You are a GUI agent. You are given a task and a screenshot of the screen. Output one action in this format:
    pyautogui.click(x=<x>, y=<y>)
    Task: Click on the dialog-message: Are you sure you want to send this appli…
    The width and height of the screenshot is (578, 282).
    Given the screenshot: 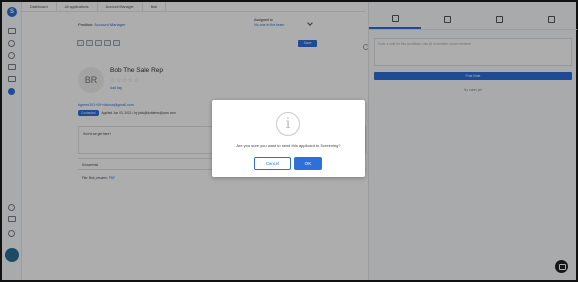 What is the action you would take?
    pyautogui.click(x=288, y=145)
    